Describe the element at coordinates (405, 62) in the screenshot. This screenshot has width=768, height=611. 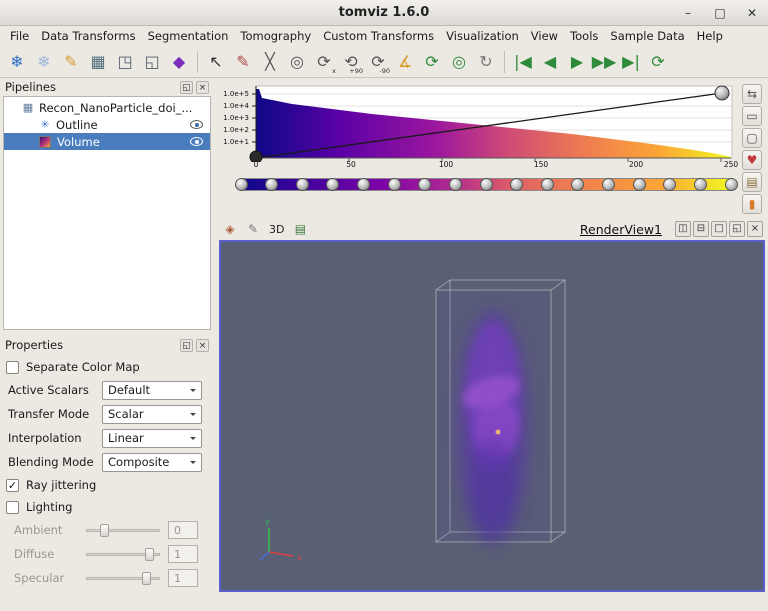
I see `angle-tool-icon: ∡` at that location.